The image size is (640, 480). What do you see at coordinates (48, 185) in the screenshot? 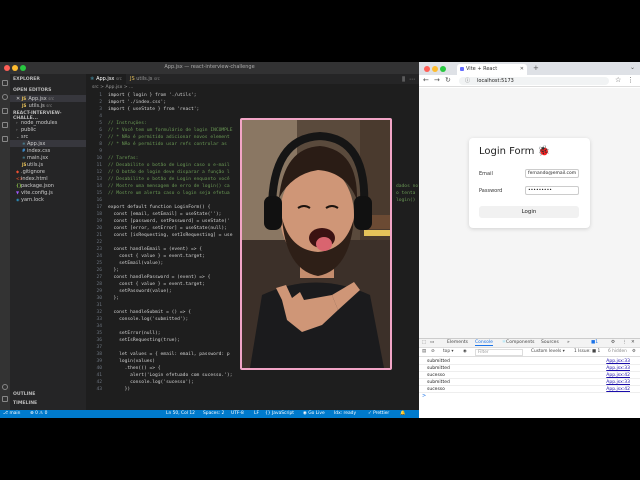
I see `tree-item-file: {}package.json` at bounding box center [48, 185].